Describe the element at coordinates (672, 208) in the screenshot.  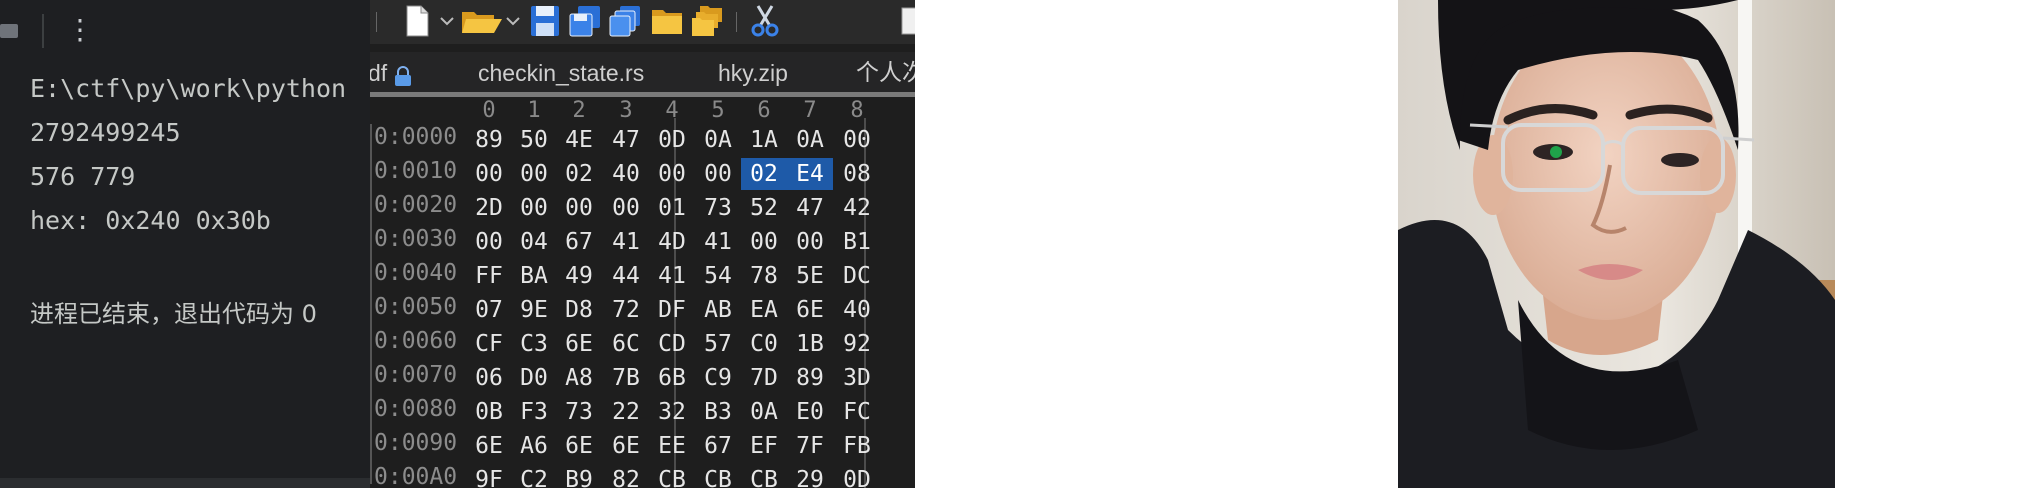
I see `hex-byte: 01` at that location.